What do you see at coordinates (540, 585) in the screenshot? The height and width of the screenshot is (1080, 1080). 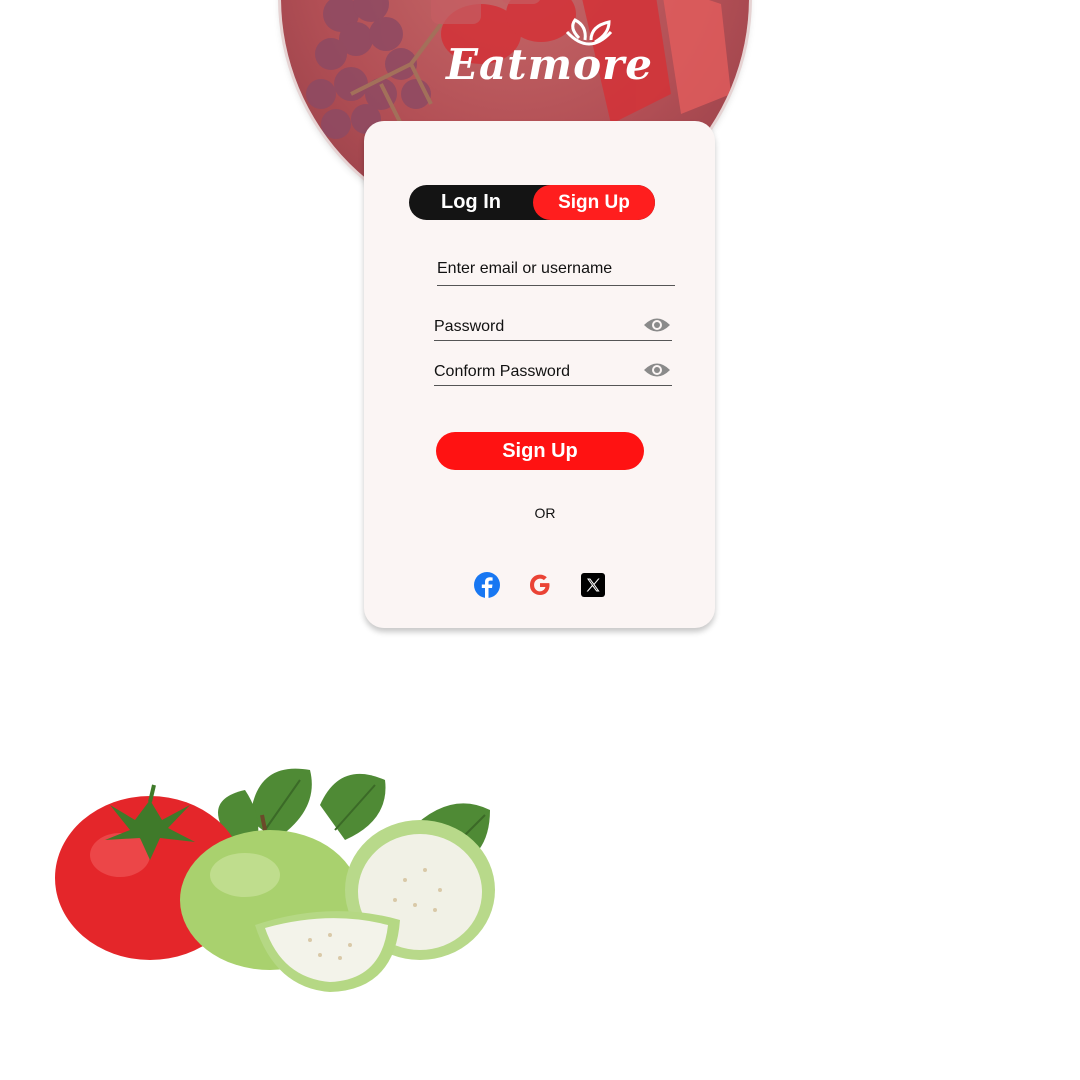 I see `google-icon` at bounding box center [540, 585].